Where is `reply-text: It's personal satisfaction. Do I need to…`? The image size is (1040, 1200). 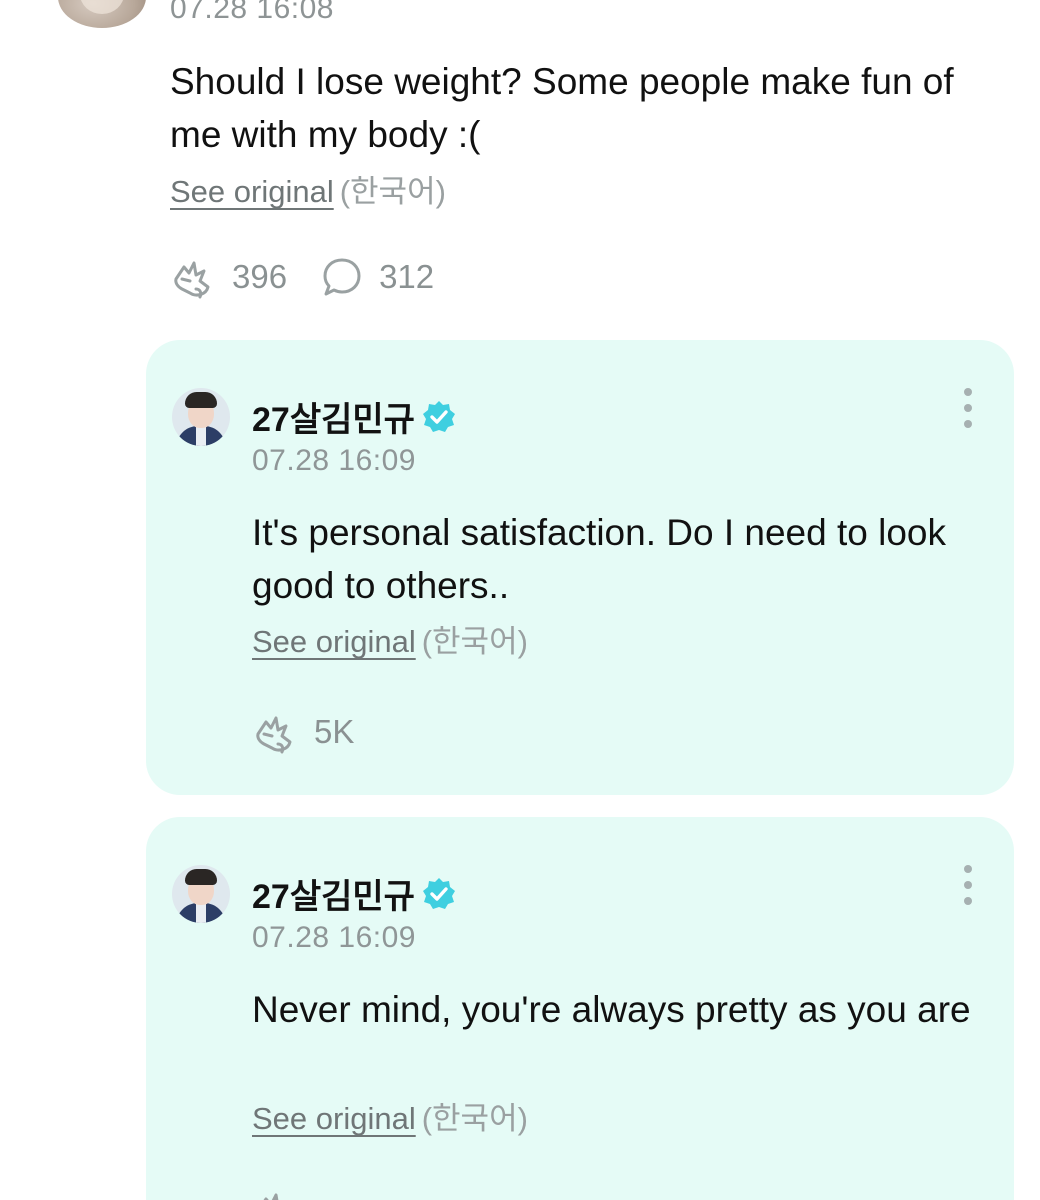 reply-text: It's personal satisfaction. Do I need to… is located at coordinates (599, 559).